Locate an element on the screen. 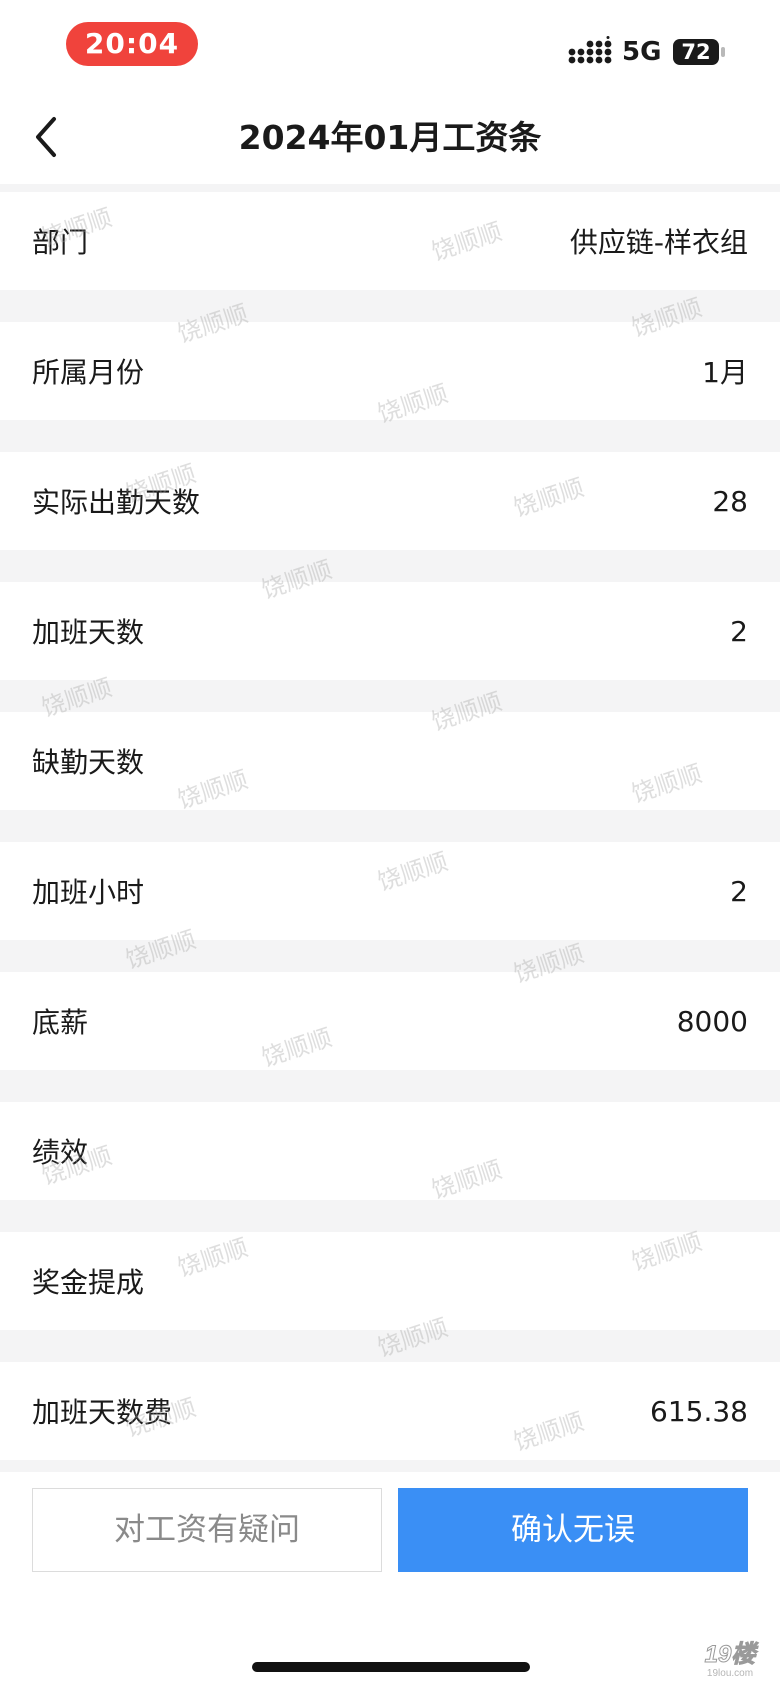 The width and height of the screenshot is (780, 1688). status-bar: 20:04 5G 72 is located at coordinates (390, 46).